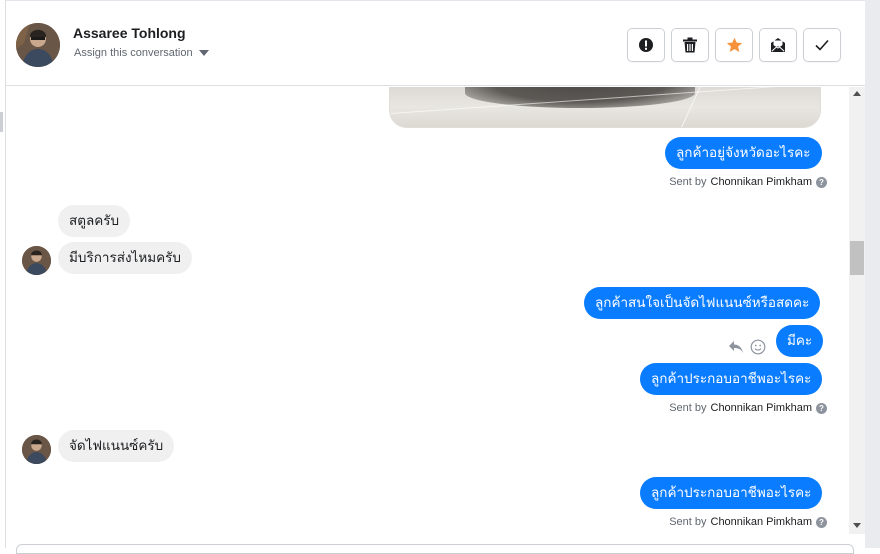 The height and width of the screenshot is (554, 880). I want to click on contact-avatar, so click(38, 45).